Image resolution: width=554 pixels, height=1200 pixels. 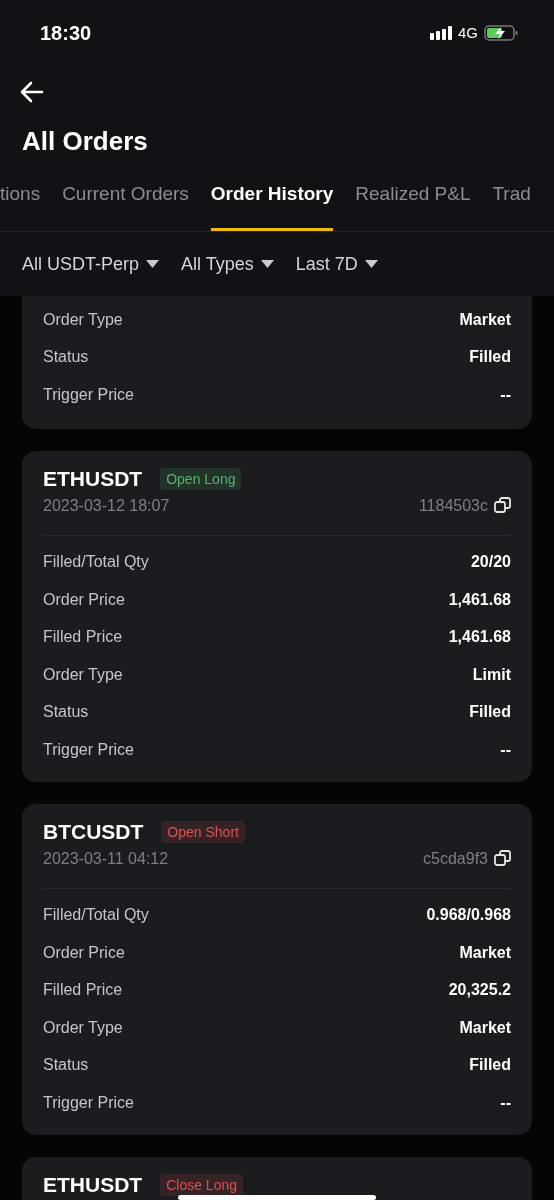 What do you see at coordinates (336, 264) in the screenshot?
I see `filter-dropdown: Last 7D` at bounding box center [336, 264].